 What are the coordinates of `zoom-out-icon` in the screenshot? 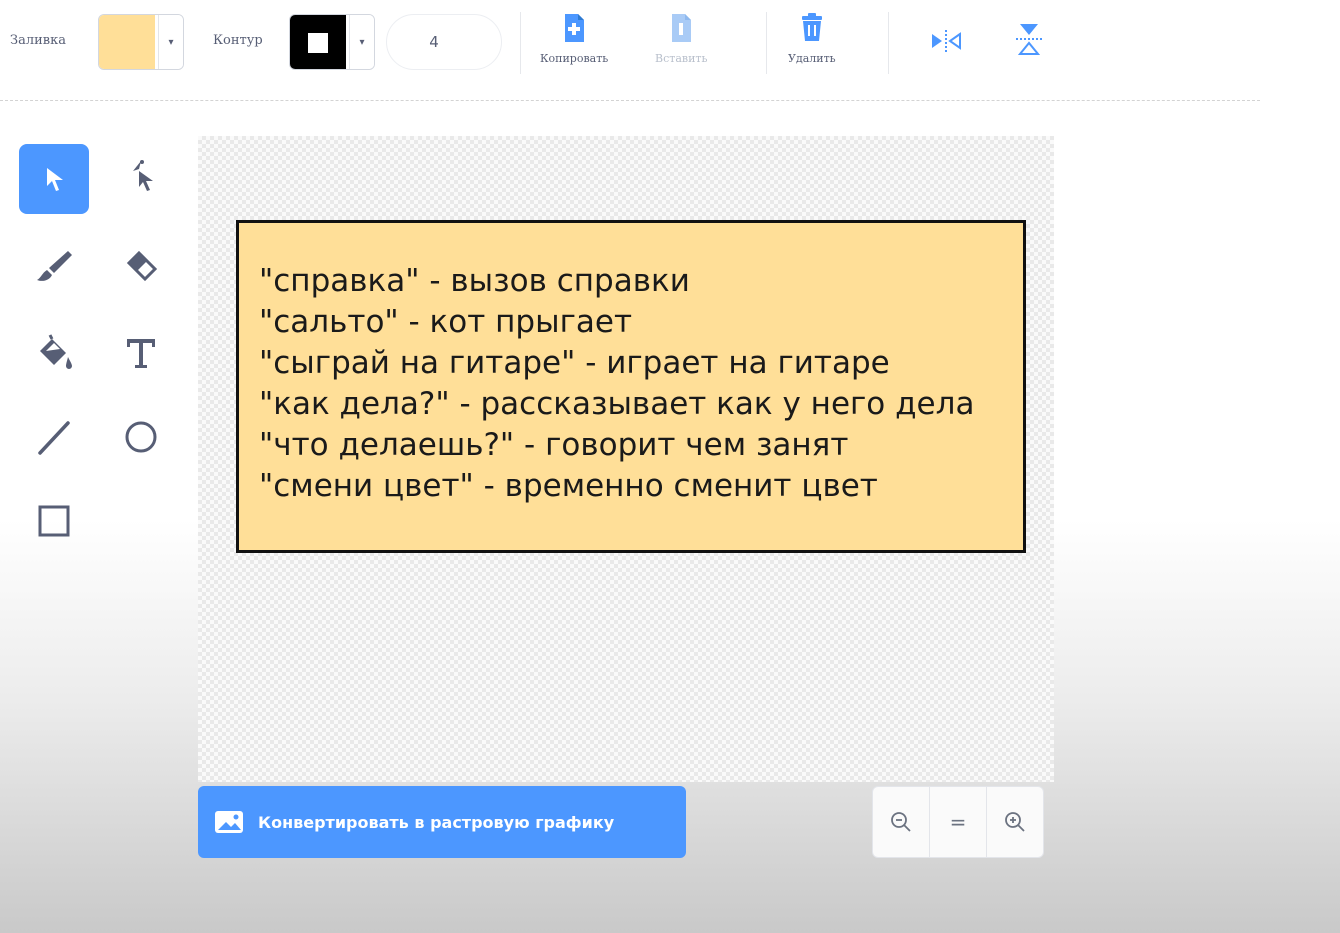 It's located at (901, 822).